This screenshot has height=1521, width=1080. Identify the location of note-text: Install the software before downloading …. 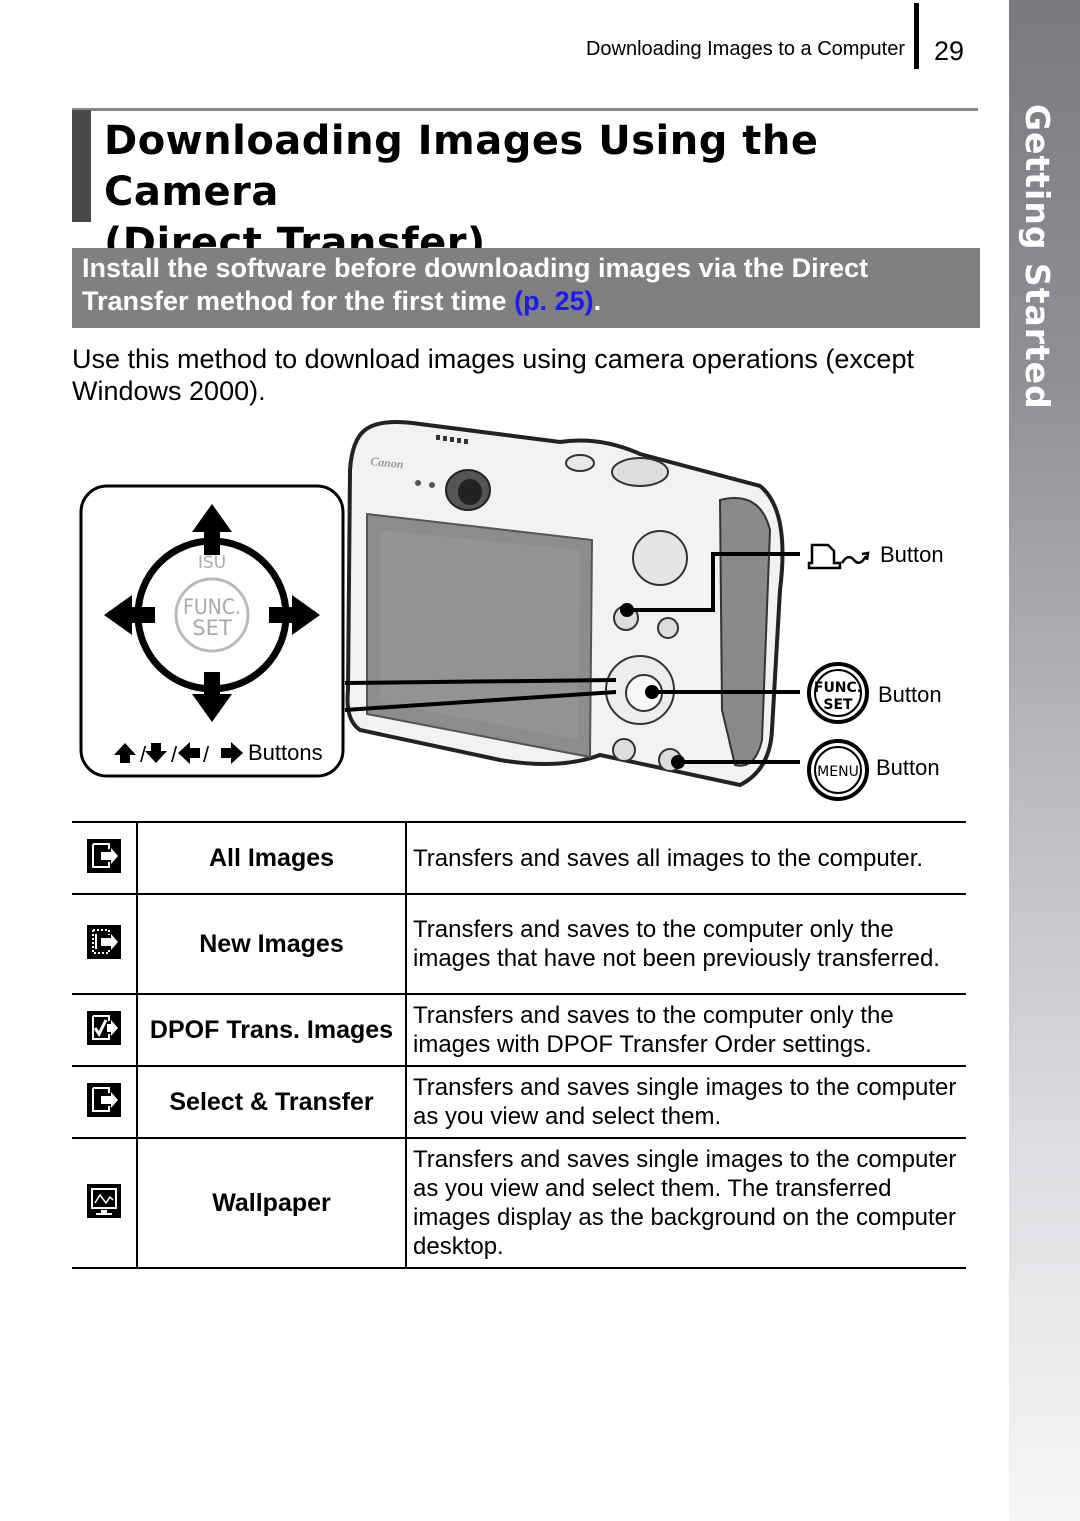
(475, 284).